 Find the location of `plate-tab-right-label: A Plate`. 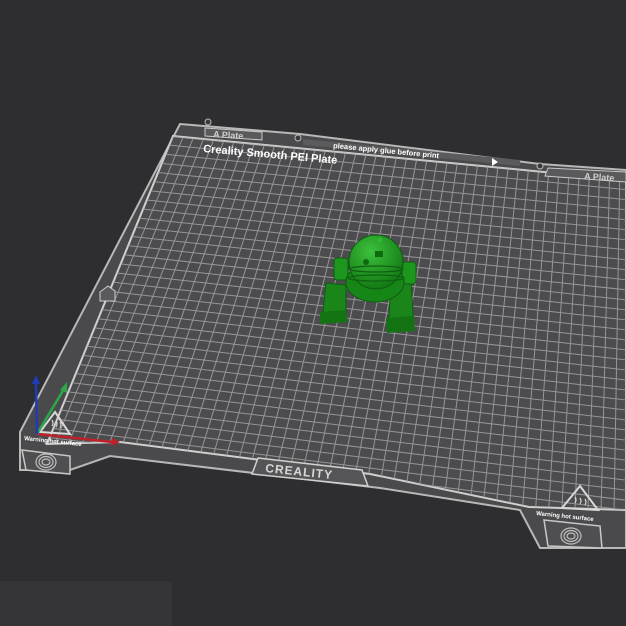

plate-tab-right-label: A Plate is located at coordinates (599, 177).